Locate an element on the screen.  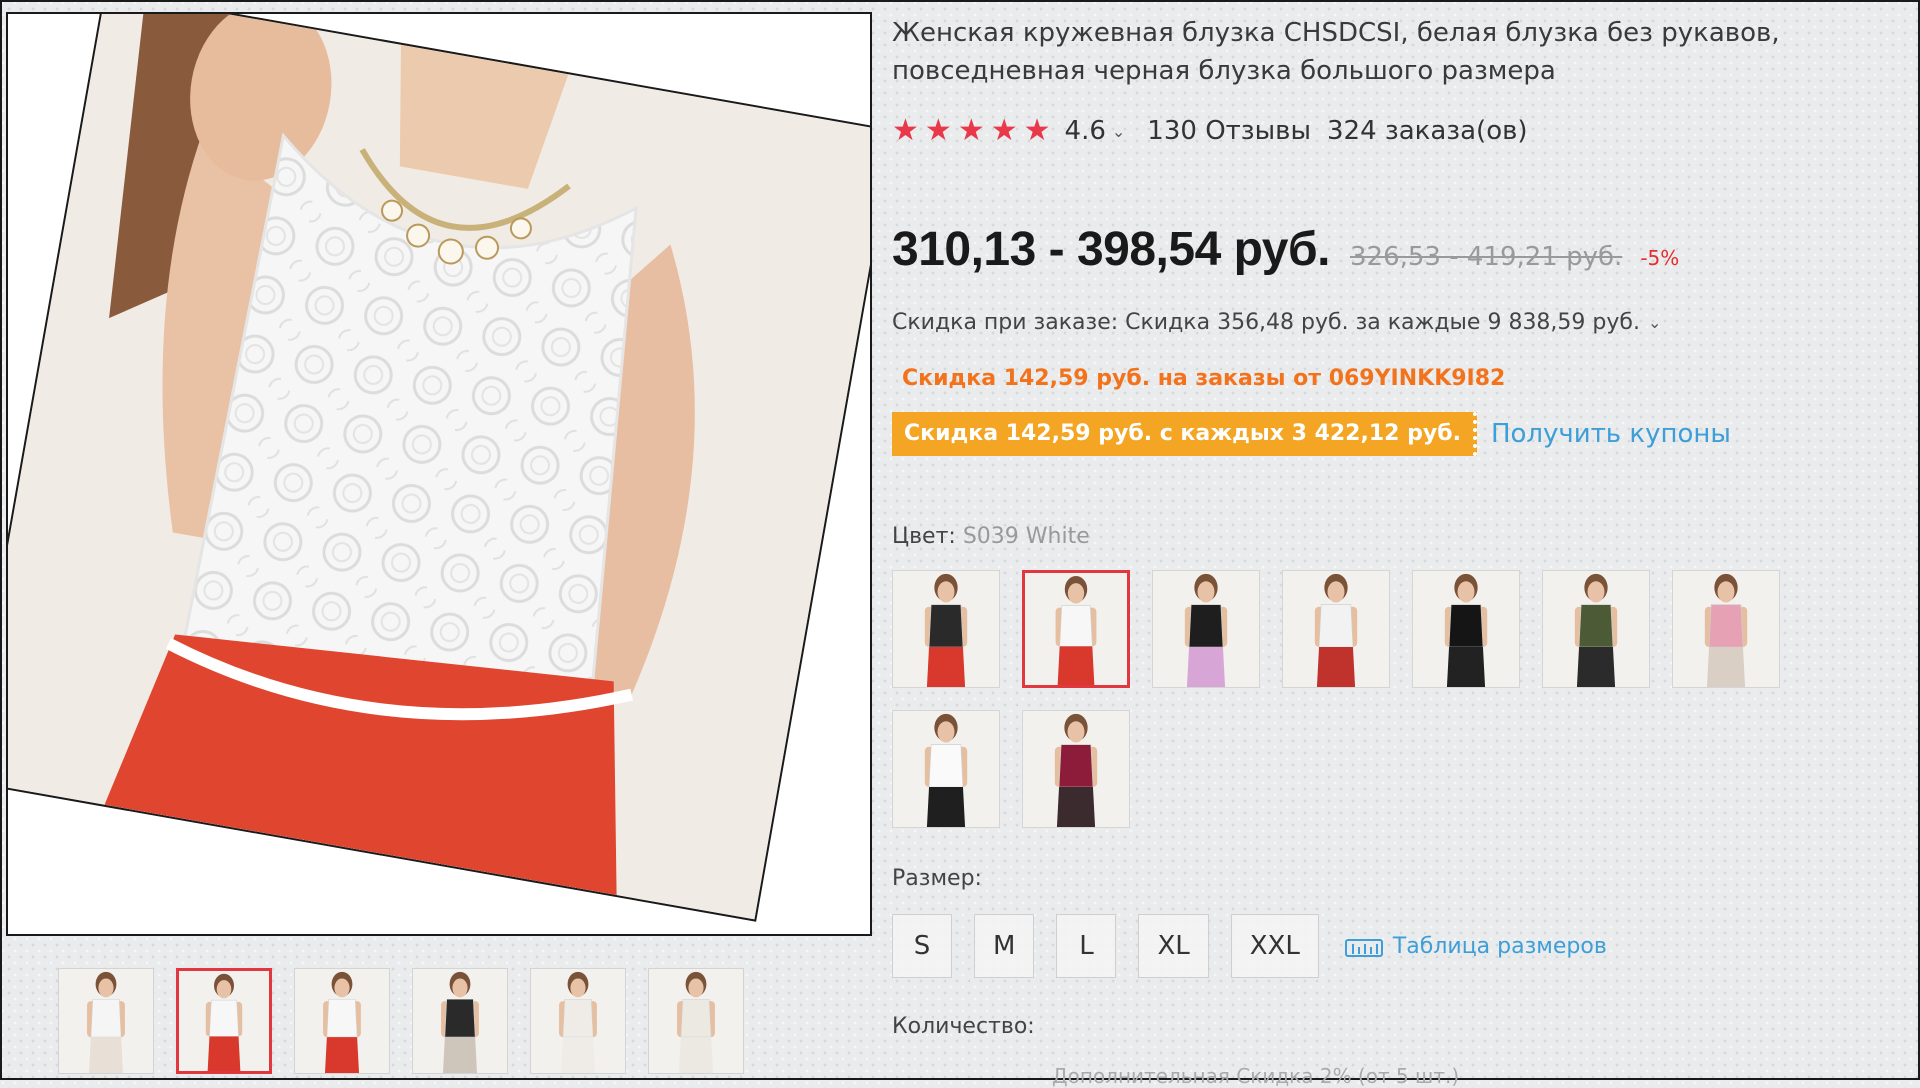
size-chart-label: Таблица размеров is located at coordinates (1499, 946).